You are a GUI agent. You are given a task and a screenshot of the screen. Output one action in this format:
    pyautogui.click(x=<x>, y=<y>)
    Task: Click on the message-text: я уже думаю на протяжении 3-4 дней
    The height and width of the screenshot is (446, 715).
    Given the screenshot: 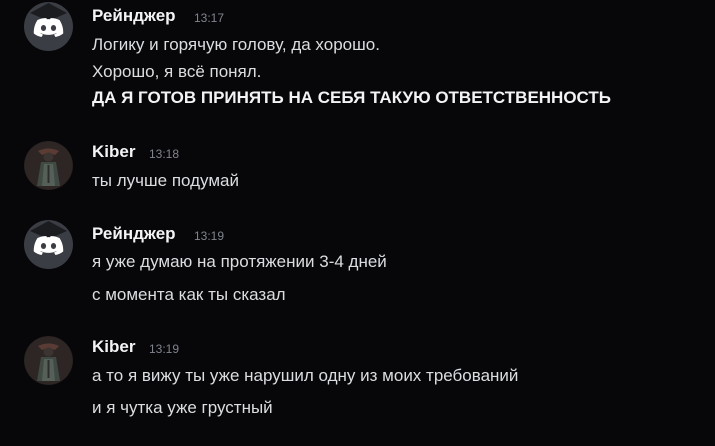 What is the action you would take?
    pyautogui.click(x=239, y=261)
    